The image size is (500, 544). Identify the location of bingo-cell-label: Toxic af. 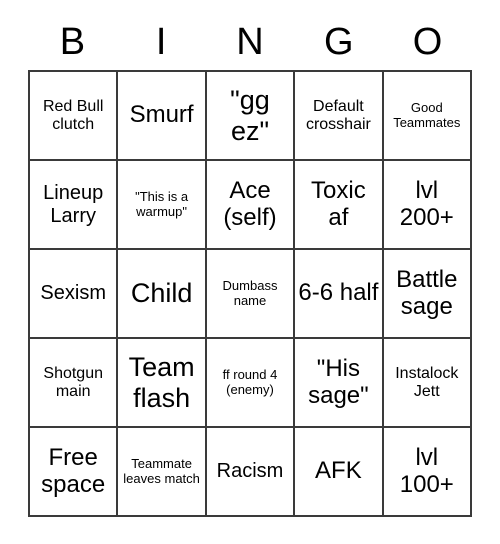
(338, 203).